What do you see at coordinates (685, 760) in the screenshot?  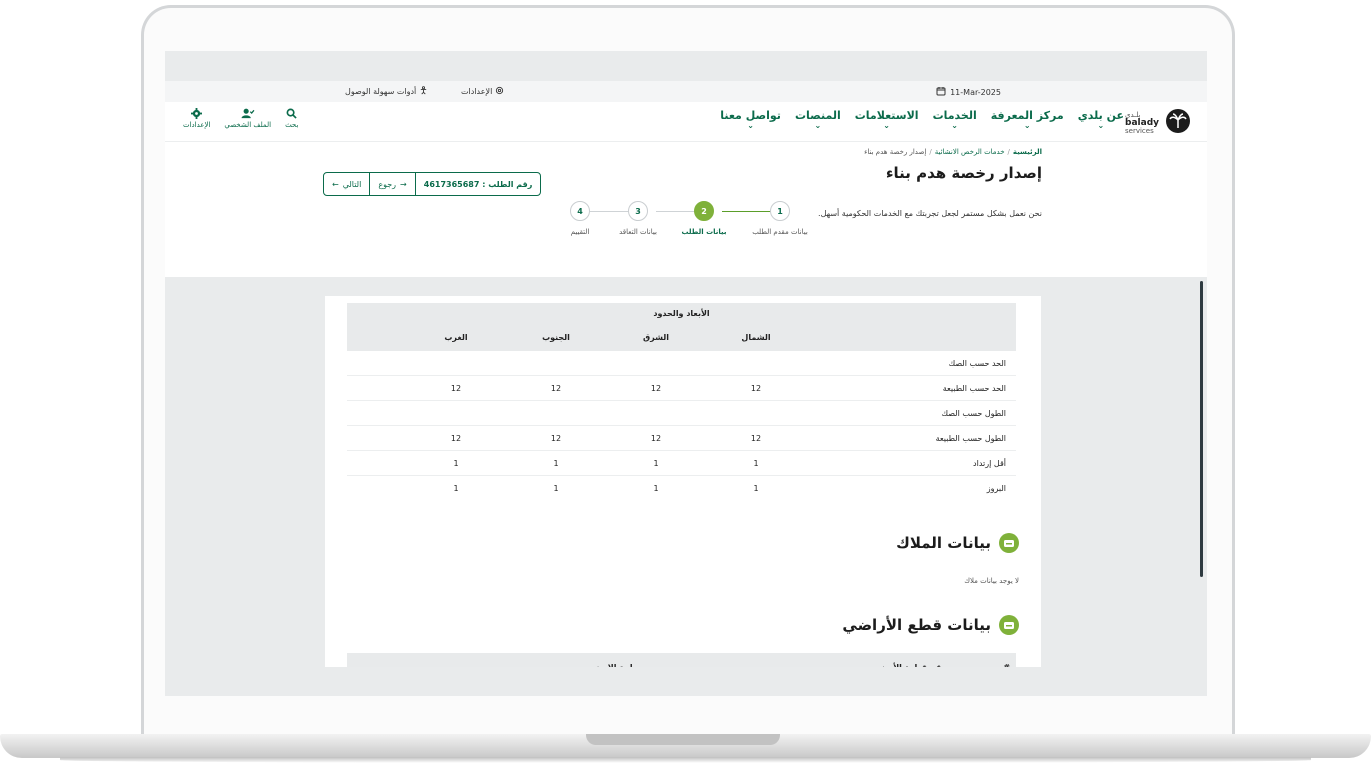 I see `laptop-shadow` at bounding box center [685, 760].